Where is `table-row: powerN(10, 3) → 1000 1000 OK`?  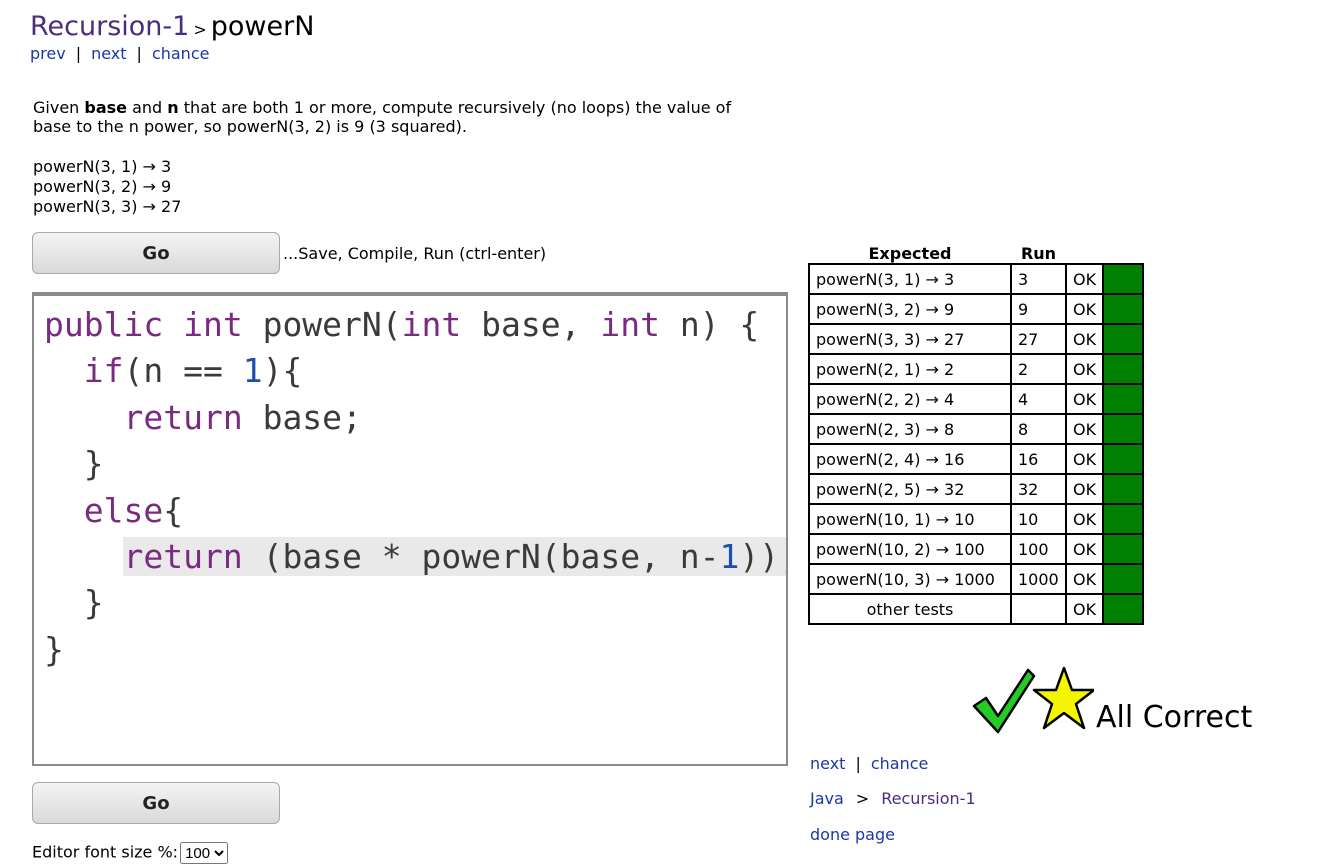 table-row: powerN(10, 3) → 1000 1000 OK is located at coordinates (976, 579).